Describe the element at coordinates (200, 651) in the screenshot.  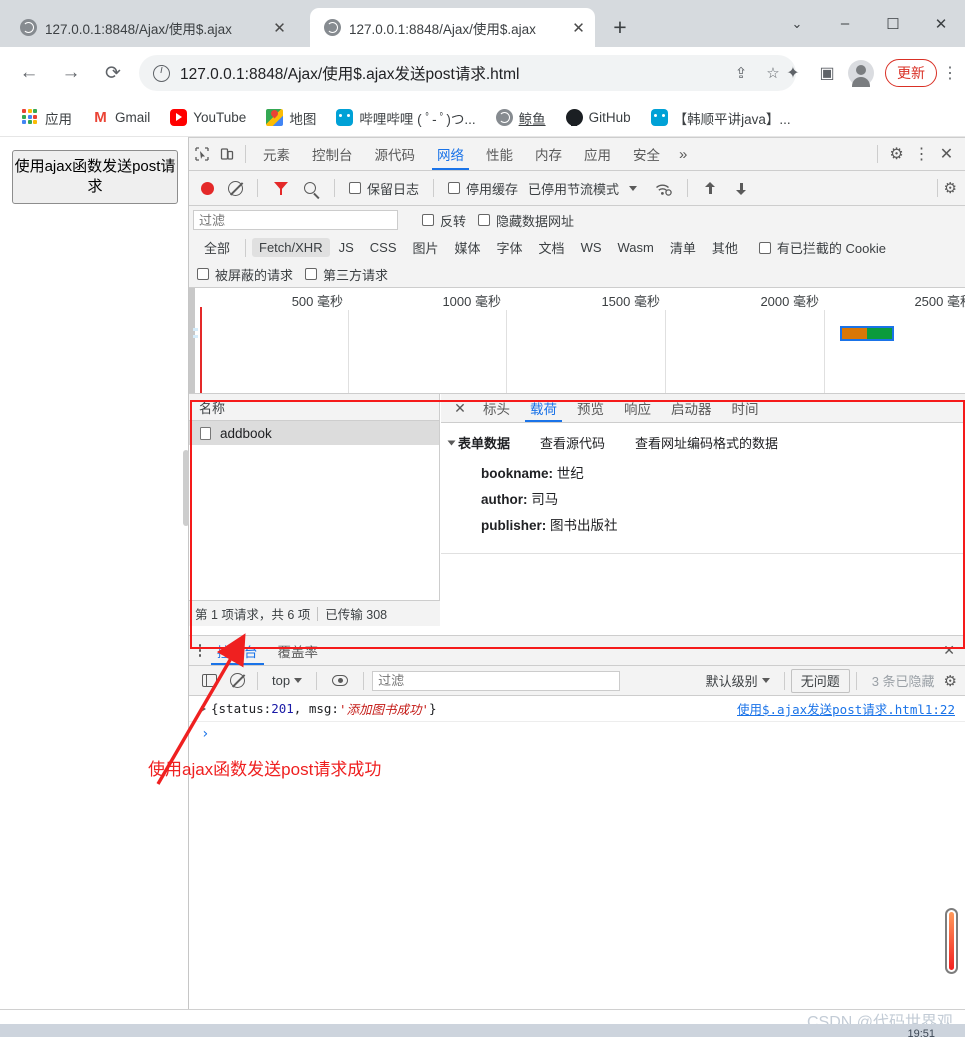
I see `drawer-handle-icon` at that location.